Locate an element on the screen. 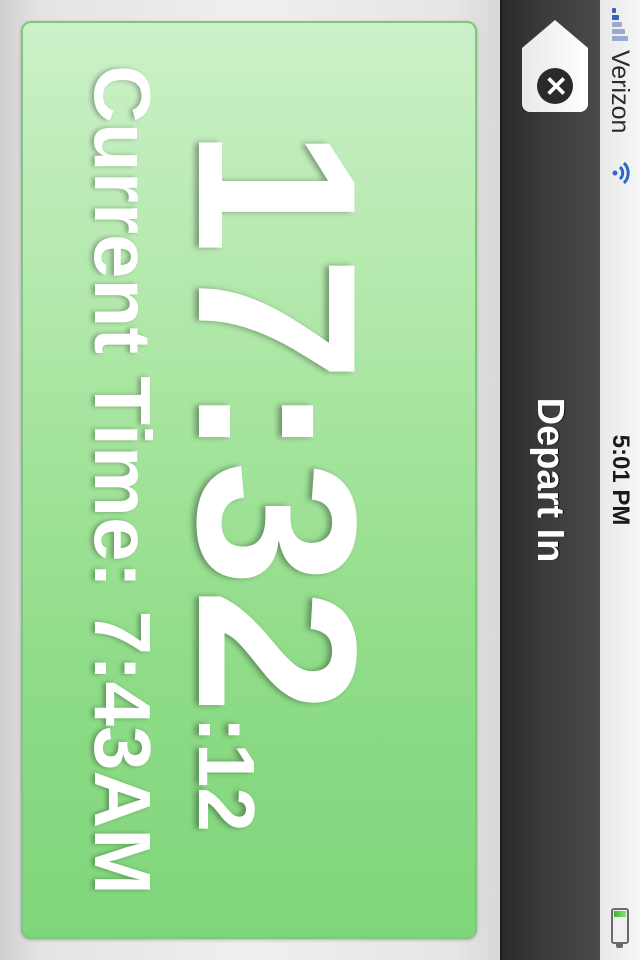  battery-fill is located at coordinates (620, 914).